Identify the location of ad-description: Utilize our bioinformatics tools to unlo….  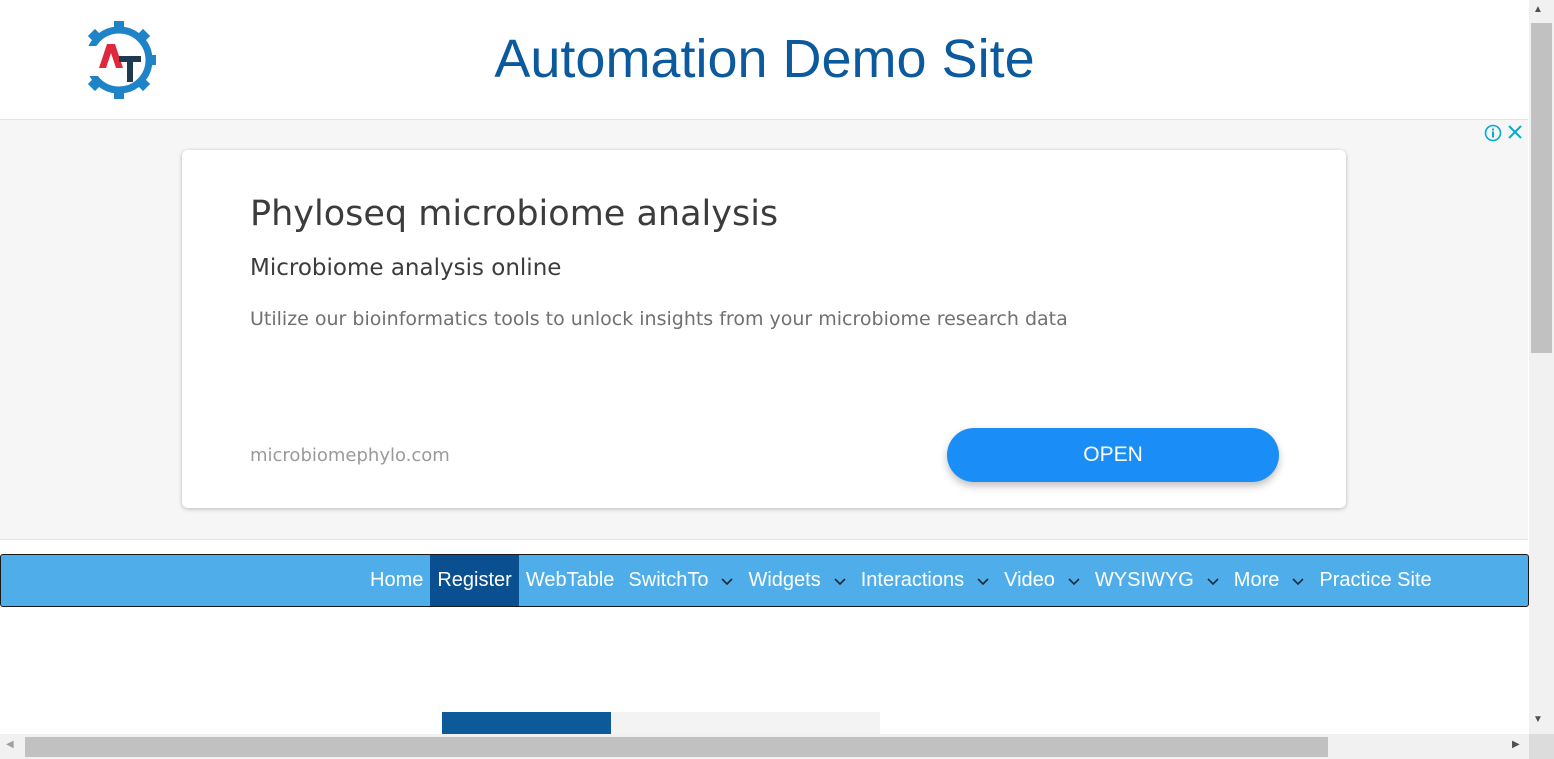
(659, 319).